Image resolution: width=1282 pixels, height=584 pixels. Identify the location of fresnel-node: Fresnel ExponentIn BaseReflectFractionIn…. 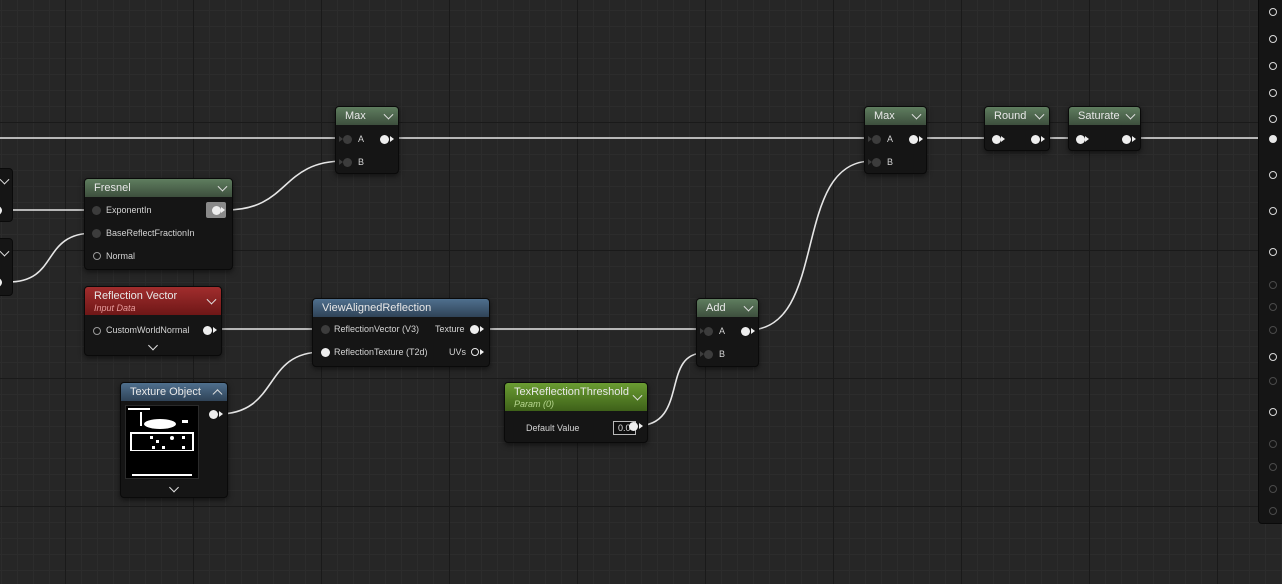
(158, 224).